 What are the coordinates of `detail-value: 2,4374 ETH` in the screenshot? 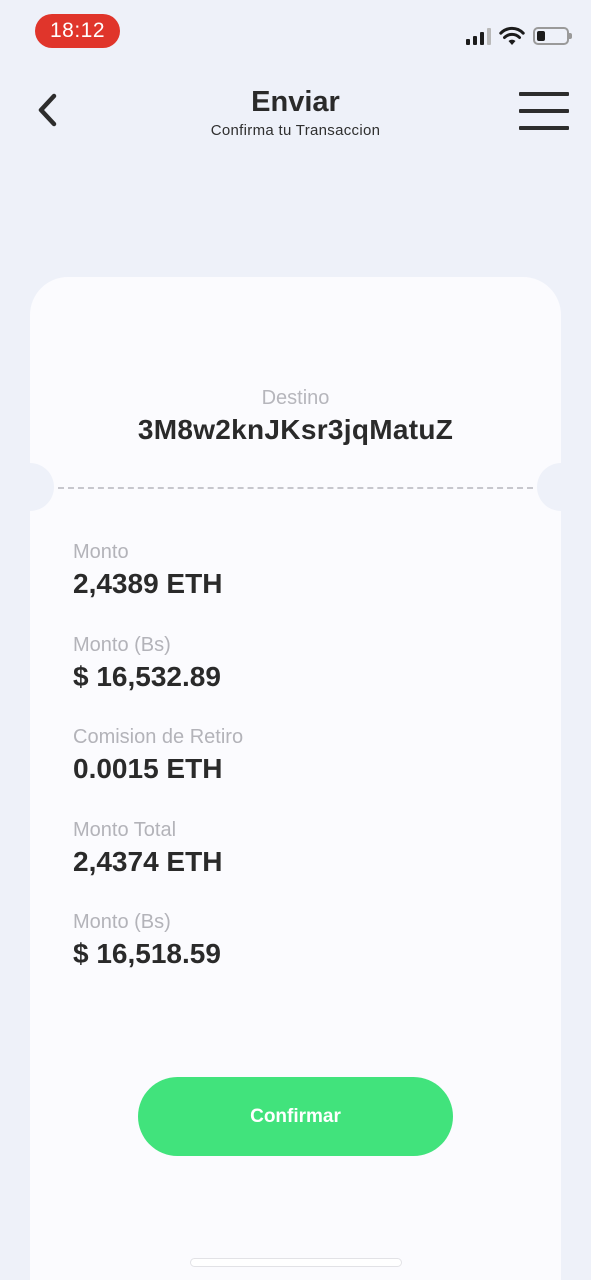 It's located at (148, 861).